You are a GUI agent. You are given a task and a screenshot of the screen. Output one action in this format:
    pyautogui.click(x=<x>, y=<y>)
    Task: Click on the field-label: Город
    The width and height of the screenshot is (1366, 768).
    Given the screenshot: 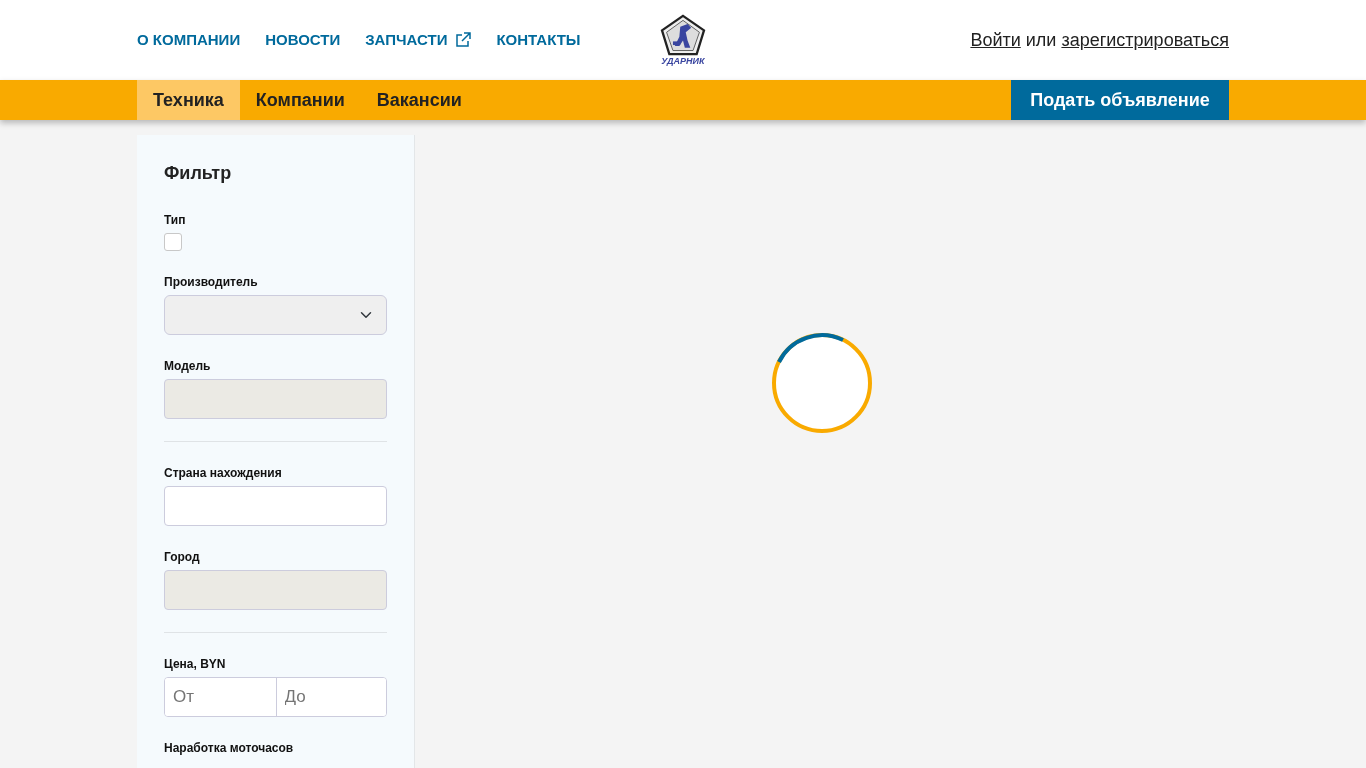 What is the action you would take?
    pyautogui.click(x=182, y=557)
    